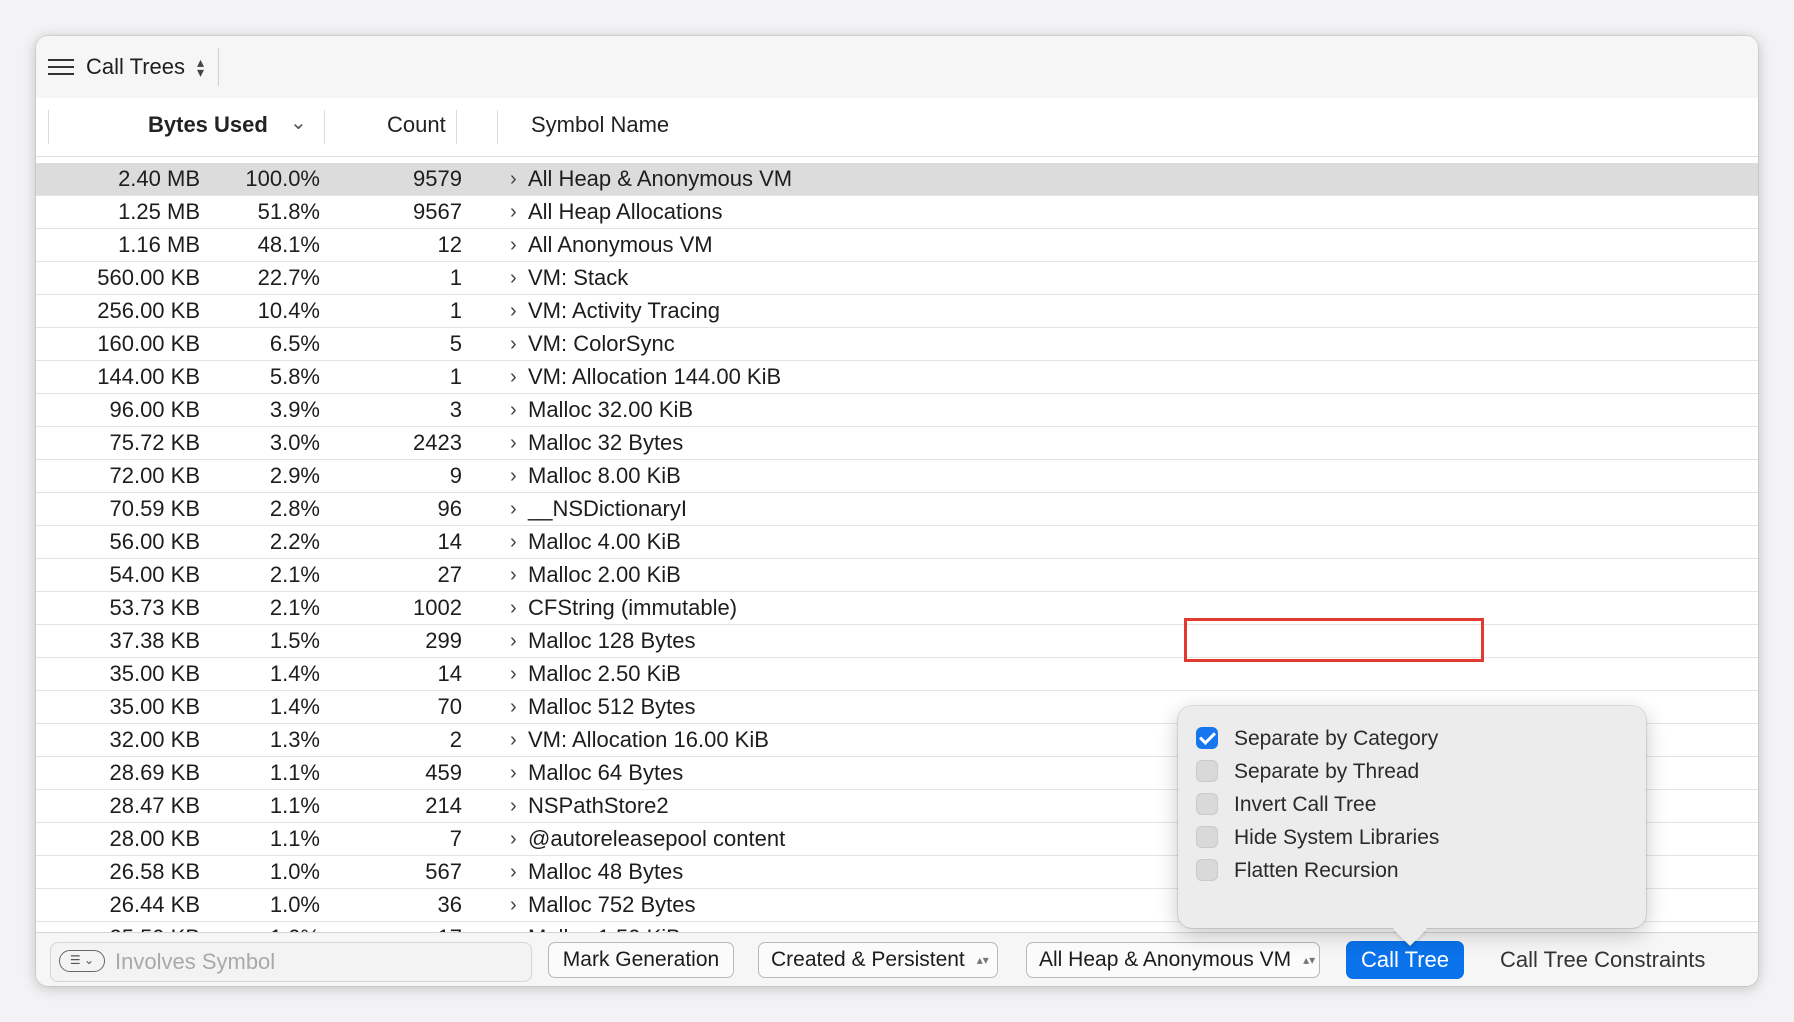 The image size is (1794, 1022). I want to click on mark-generation-button: Mark Generation, so click(641, 960).